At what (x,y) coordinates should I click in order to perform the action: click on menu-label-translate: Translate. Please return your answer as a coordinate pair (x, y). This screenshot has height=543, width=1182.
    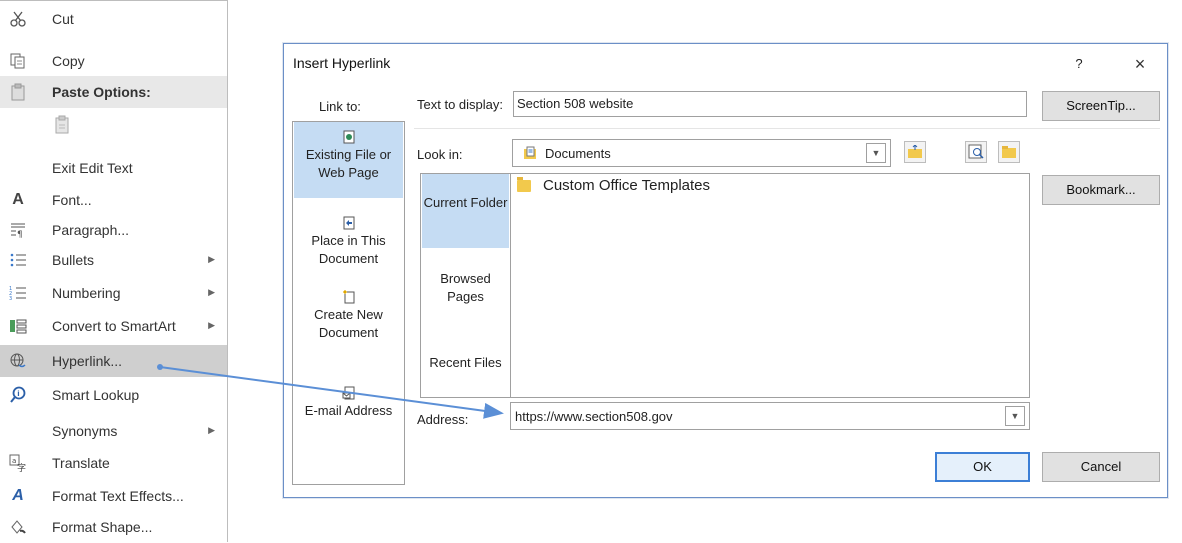
    Looking at the image, I should click on (81, 463).